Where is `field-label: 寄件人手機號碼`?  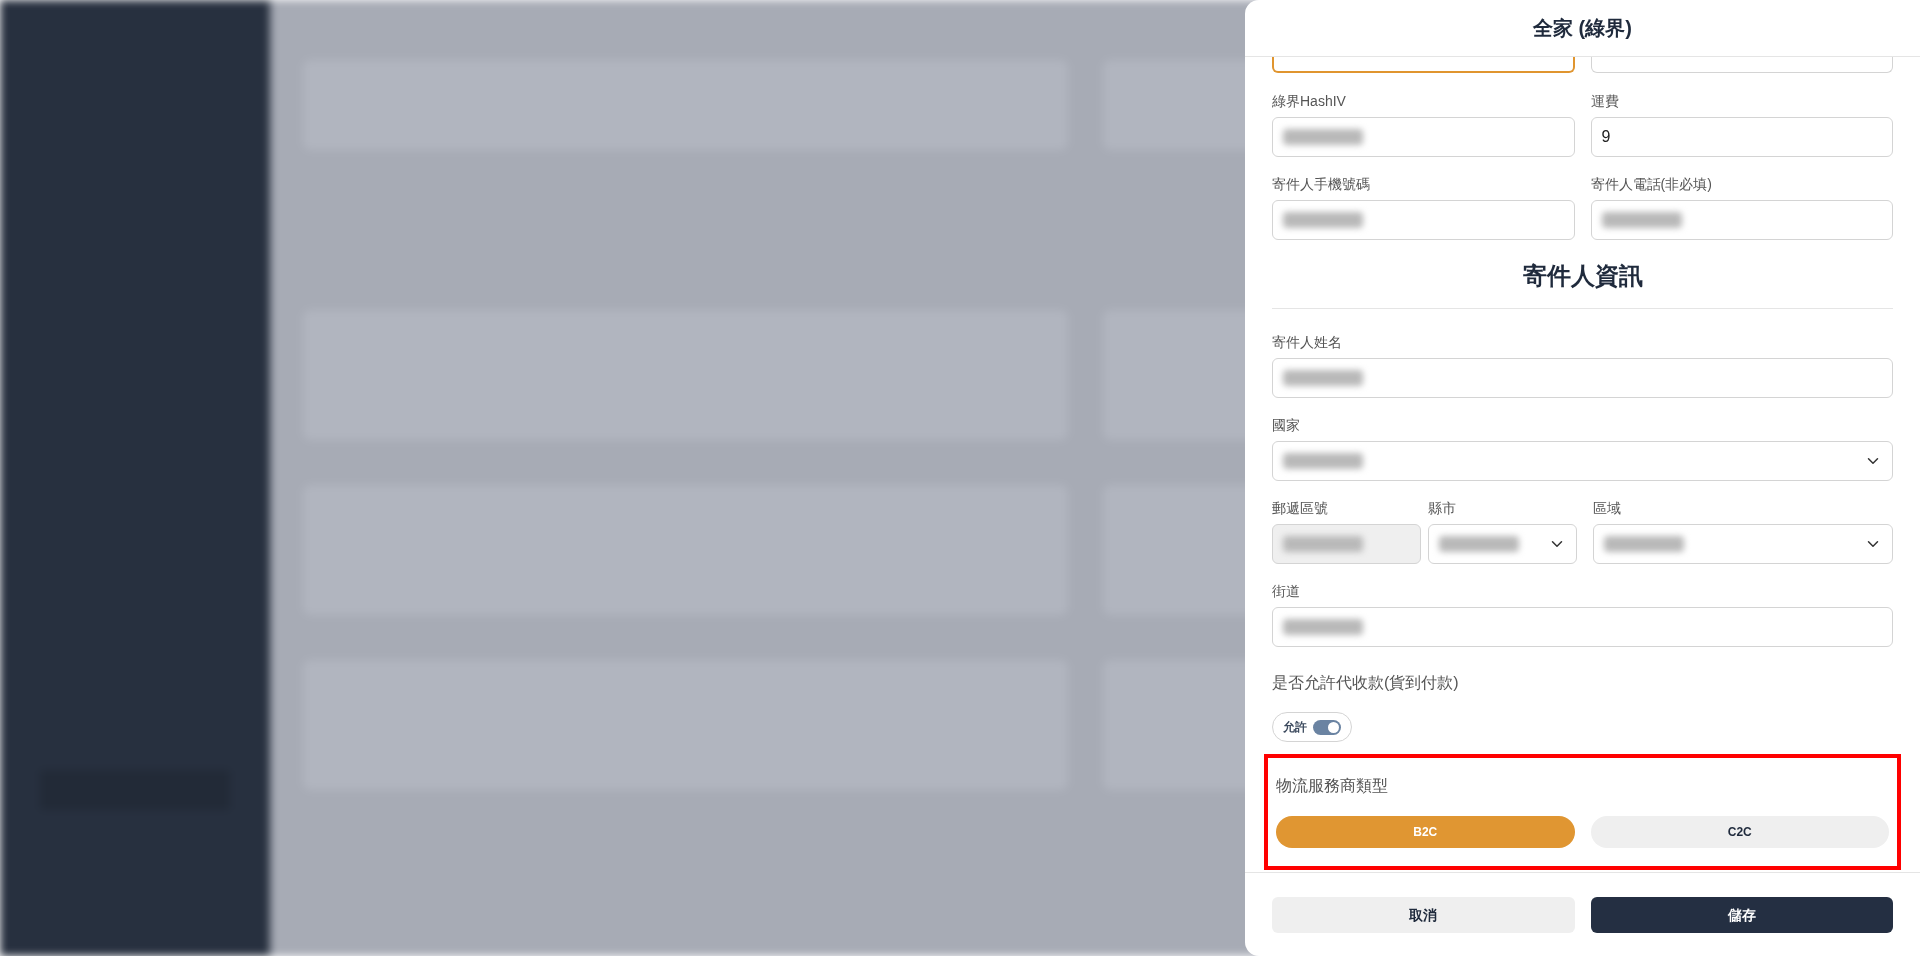
field-label: 寄件人手機號碼 is located at coordinates (1321, 184).